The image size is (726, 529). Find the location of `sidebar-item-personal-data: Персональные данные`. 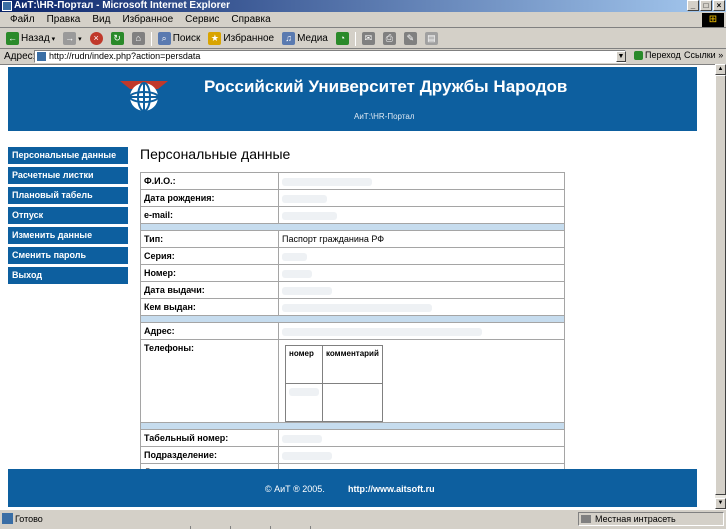

sidebar-item-personal-data: Персональные данные is located at coordinates (68, 155).